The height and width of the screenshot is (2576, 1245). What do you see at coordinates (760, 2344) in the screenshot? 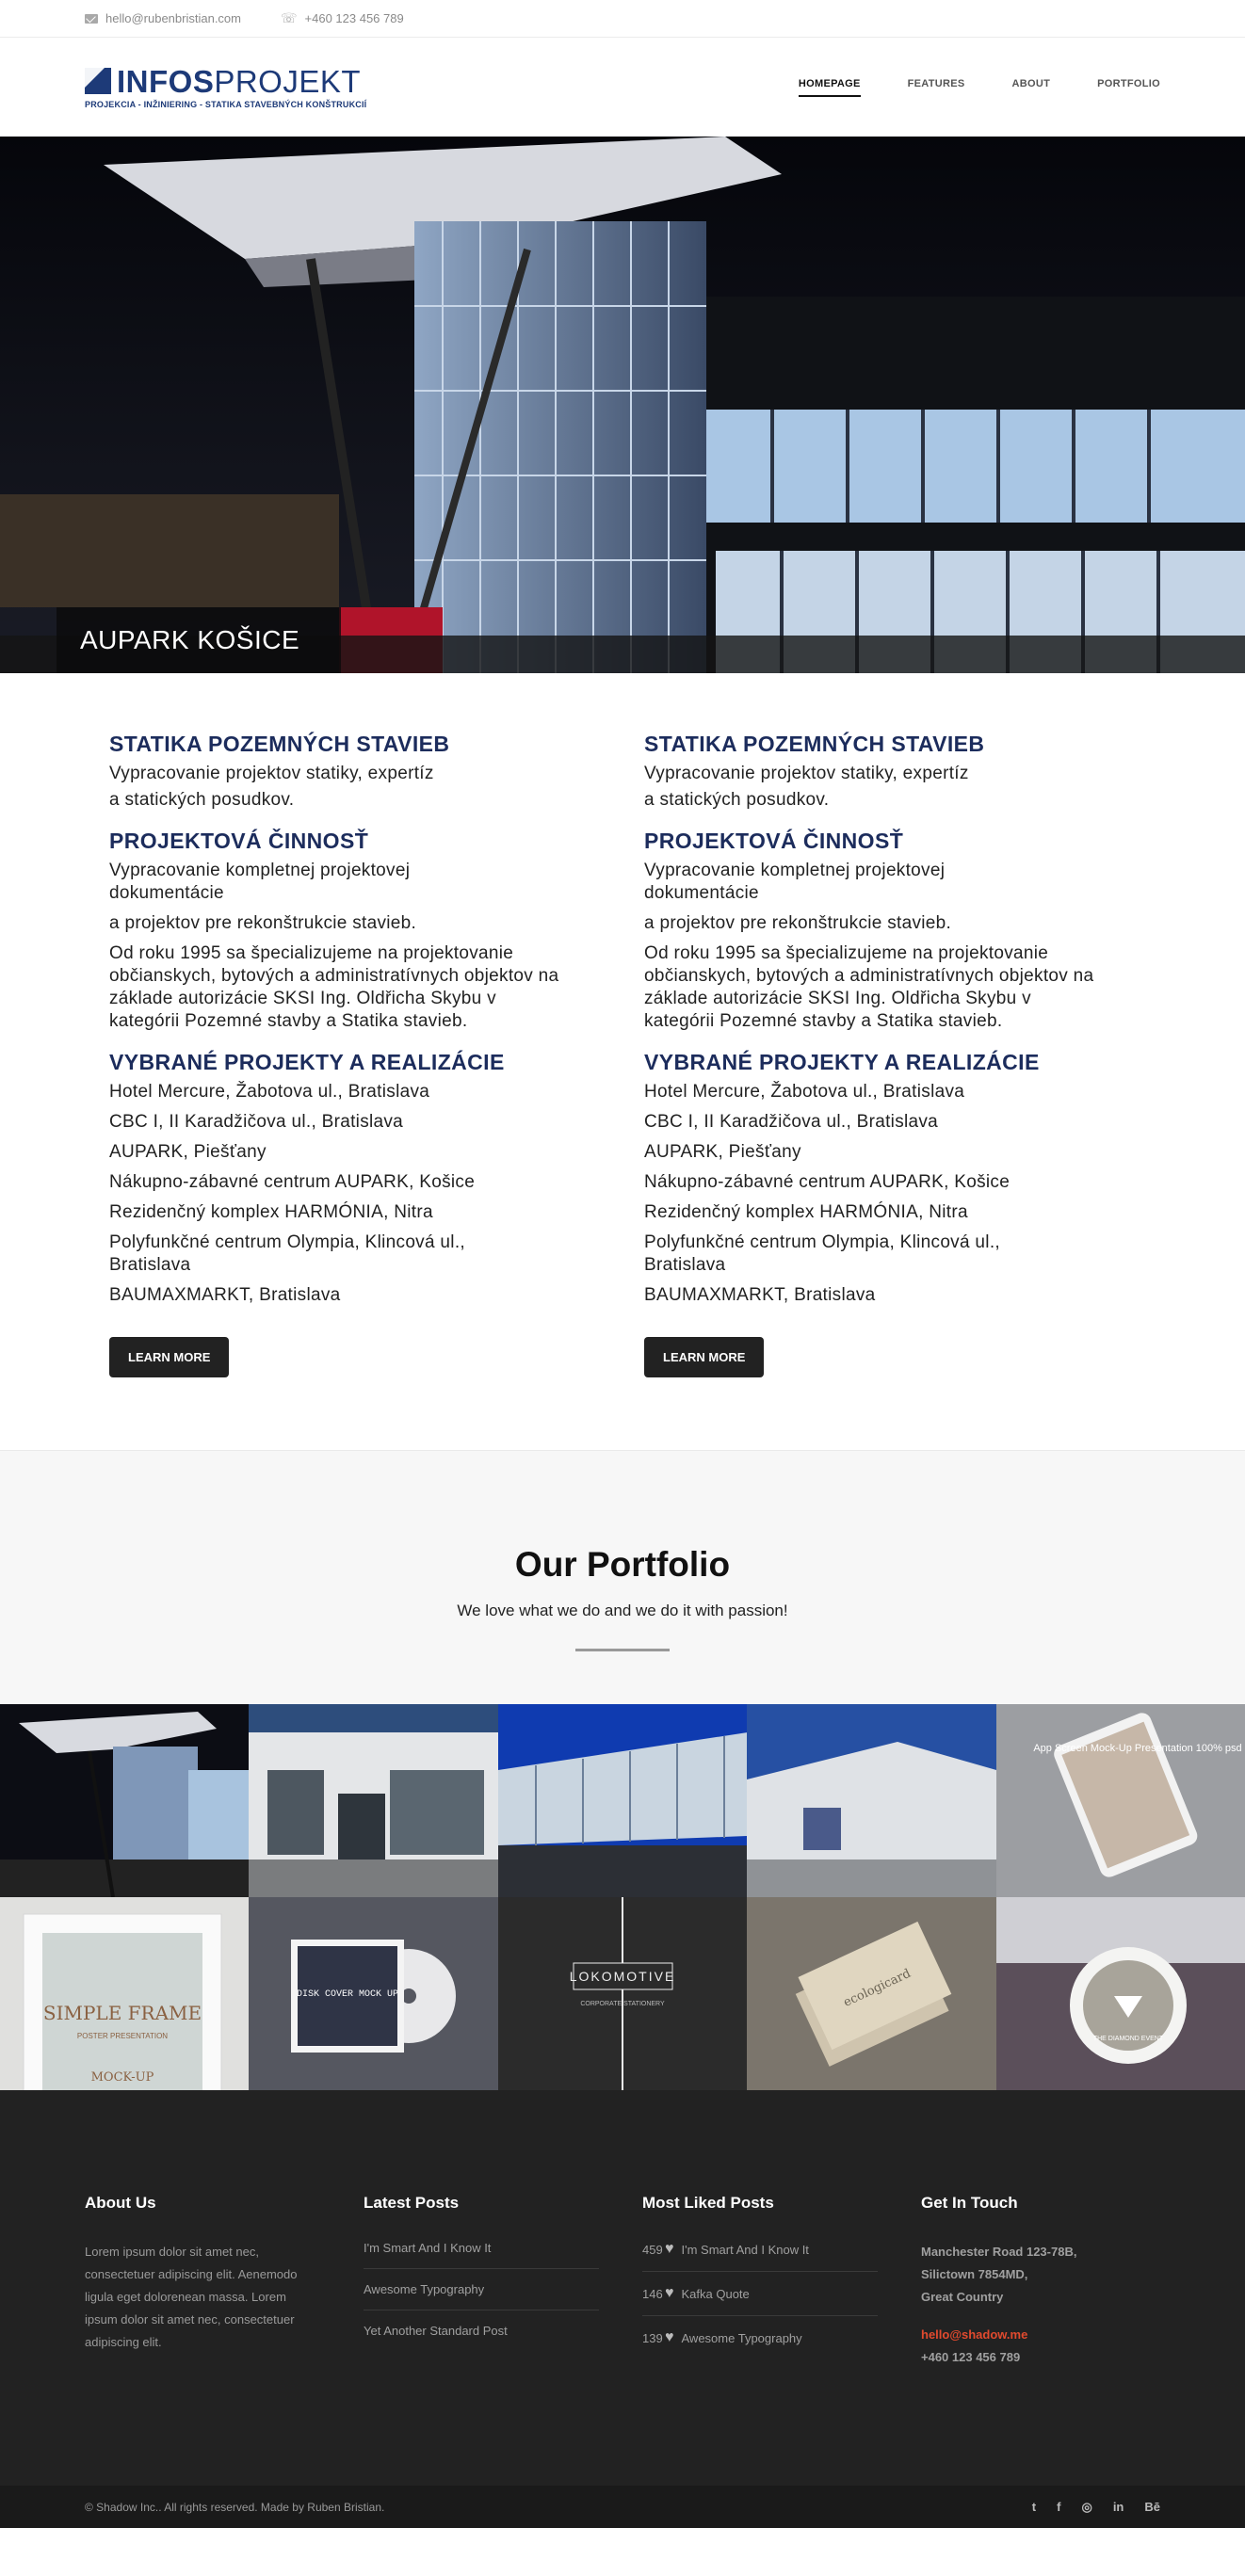
I see `liked-post: 139 ♥ Awesome Typography` at bounding box center [760, 2344].